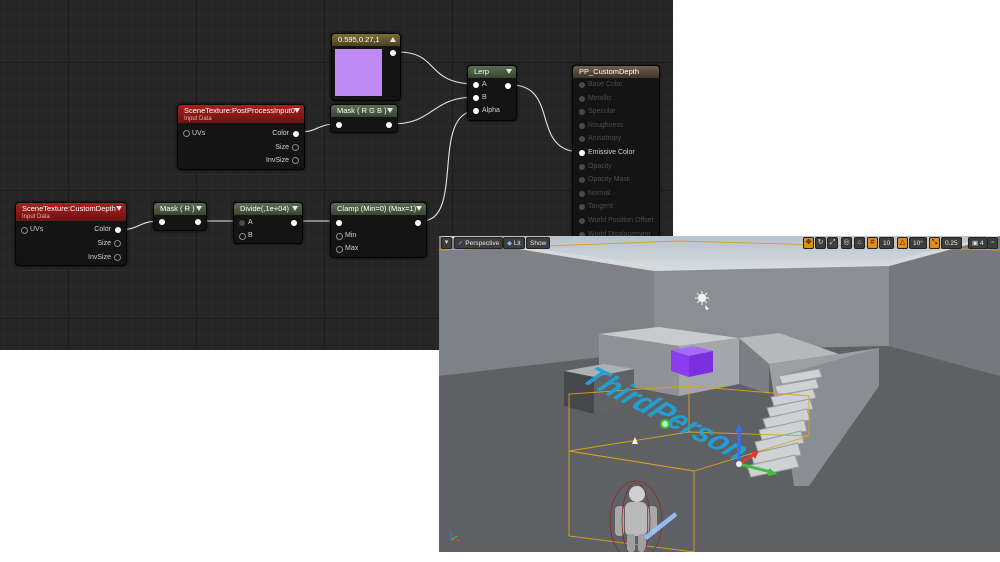  I want to click on input-pin-base-color, so click(582, 85).